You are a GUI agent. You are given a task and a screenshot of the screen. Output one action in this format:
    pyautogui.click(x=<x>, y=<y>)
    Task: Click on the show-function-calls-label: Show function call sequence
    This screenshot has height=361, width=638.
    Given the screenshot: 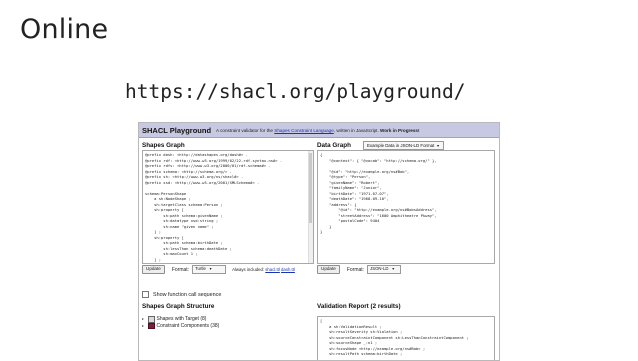 What is the action you would take?
    pyautogui.click(x=187, y=294)
    